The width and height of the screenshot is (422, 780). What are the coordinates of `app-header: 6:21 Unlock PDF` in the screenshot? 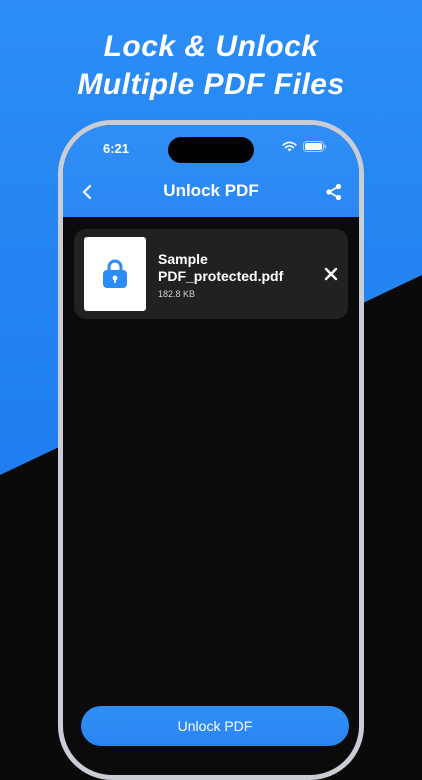 It's located at (211, 171).